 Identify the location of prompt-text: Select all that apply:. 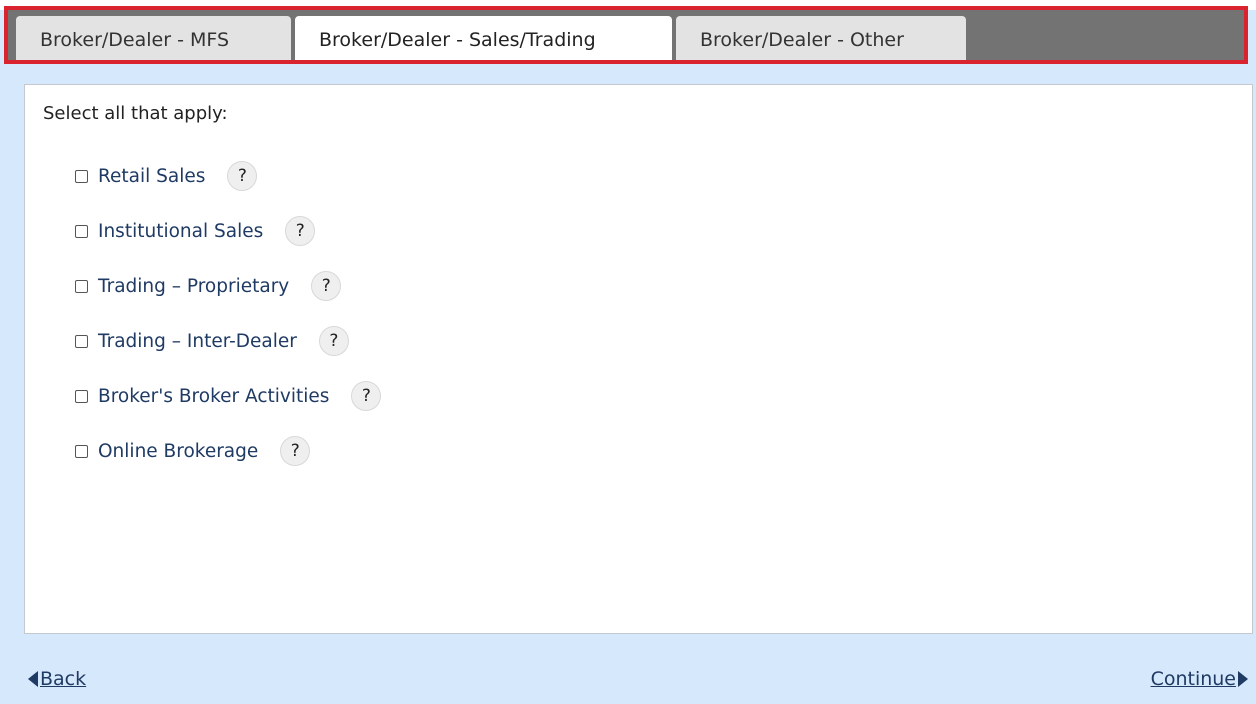
(135, 113).